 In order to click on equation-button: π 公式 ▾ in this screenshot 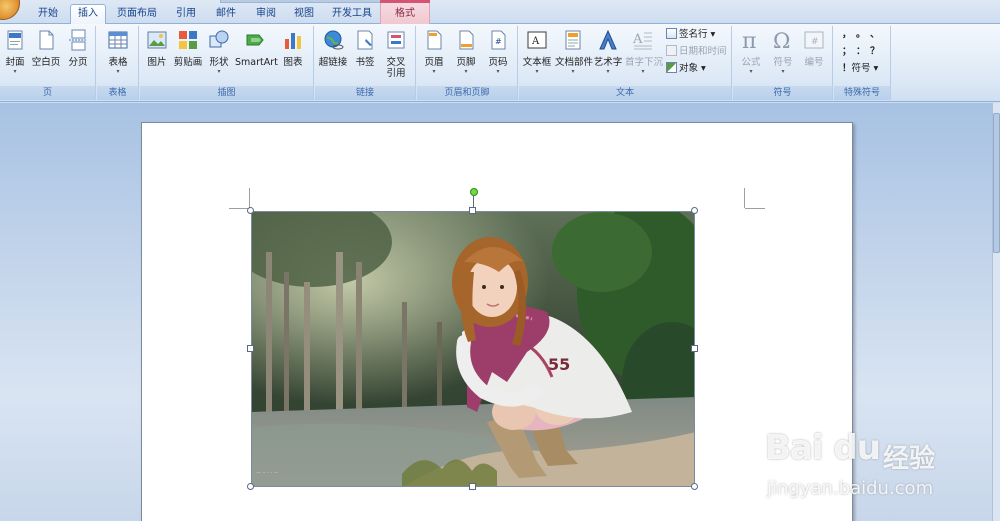, I will do `click(751, 52)`.